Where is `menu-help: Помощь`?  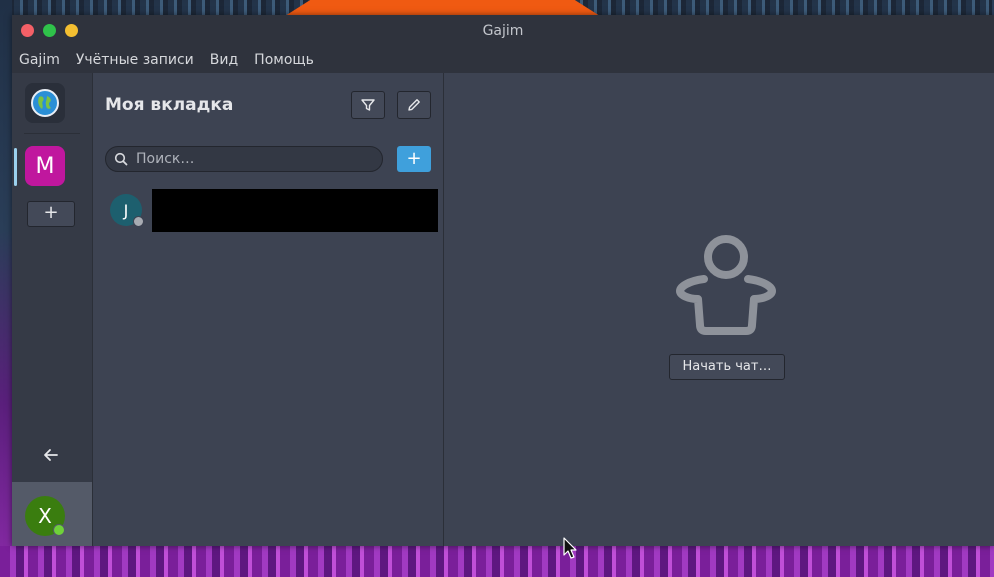
menu-help: Помощь is located at coordinates (284, 60).